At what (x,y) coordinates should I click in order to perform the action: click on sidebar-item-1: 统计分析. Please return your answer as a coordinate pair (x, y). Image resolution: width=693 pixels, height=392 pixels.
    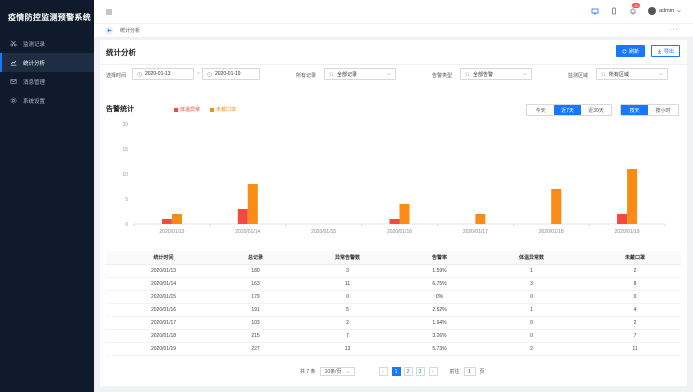
    Looking at the image, I should click on (47, 62).